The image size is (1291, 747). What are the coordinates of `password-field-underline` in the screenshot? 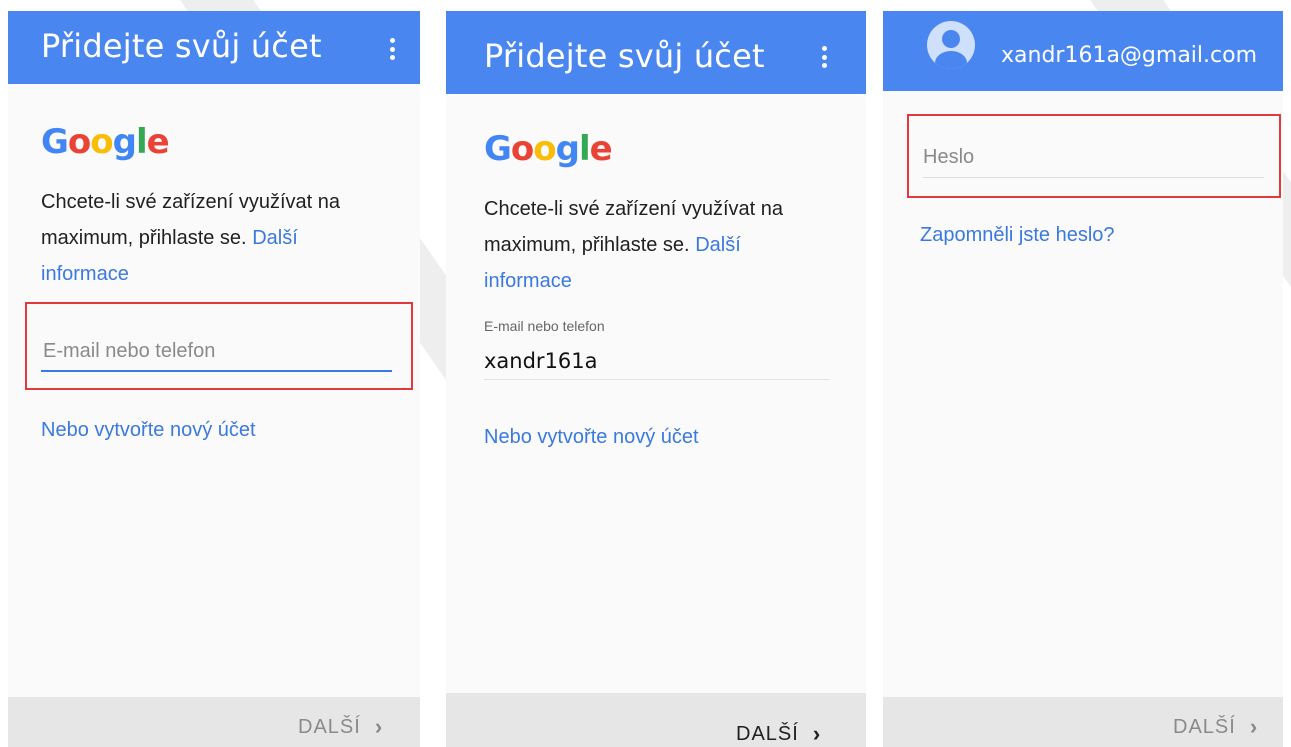 It's located at (1093, 177).